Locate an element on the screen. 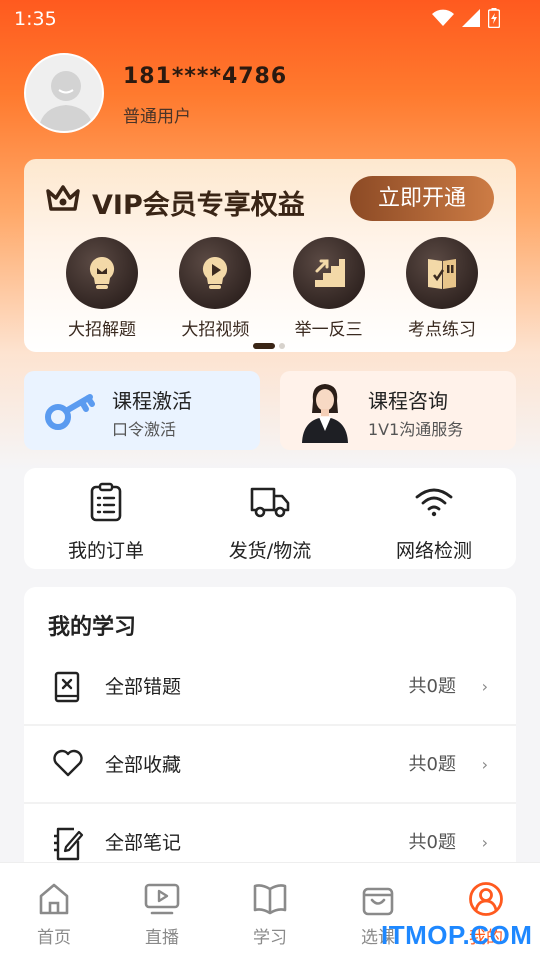  bag-icon is located at coordinates (378, 901).